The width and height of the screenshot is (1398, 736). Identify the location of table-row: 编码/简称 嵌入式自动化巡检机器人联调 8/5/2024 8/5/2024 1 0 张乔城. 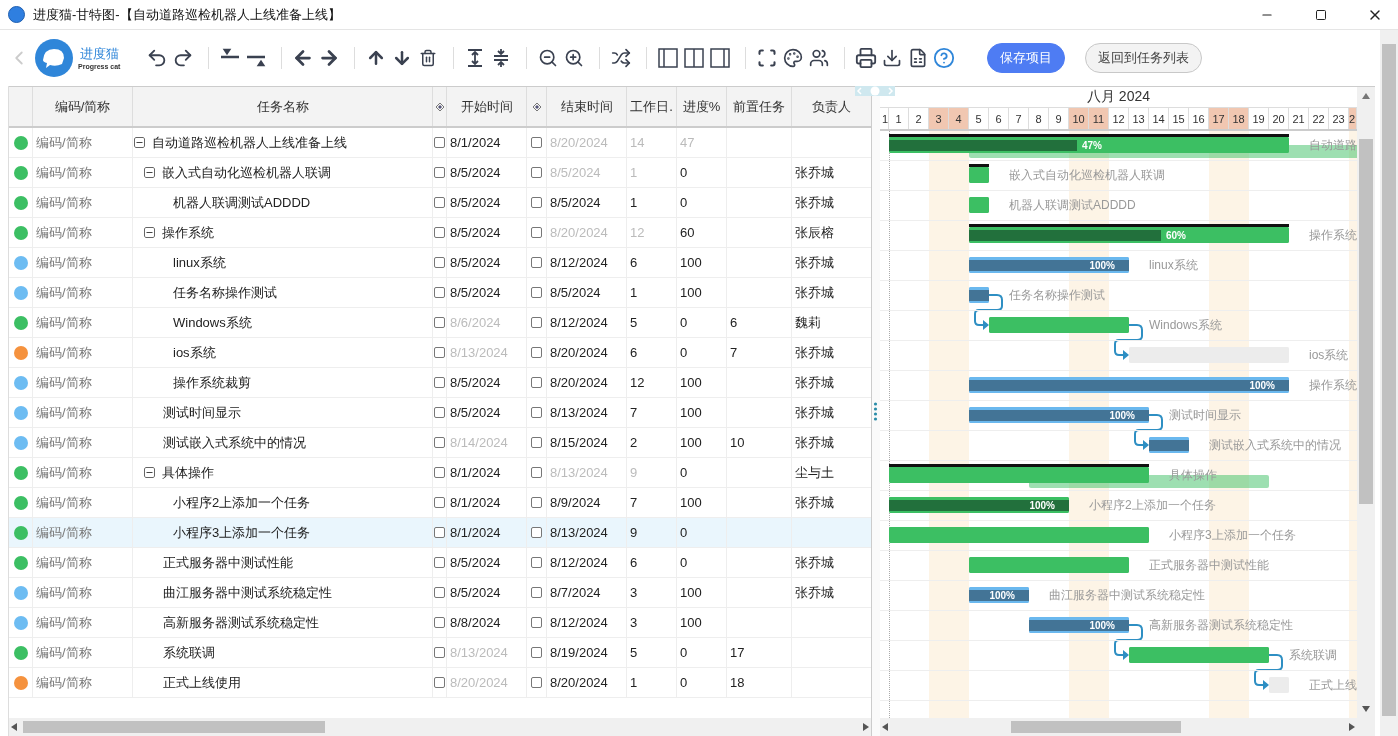
(440, 173).